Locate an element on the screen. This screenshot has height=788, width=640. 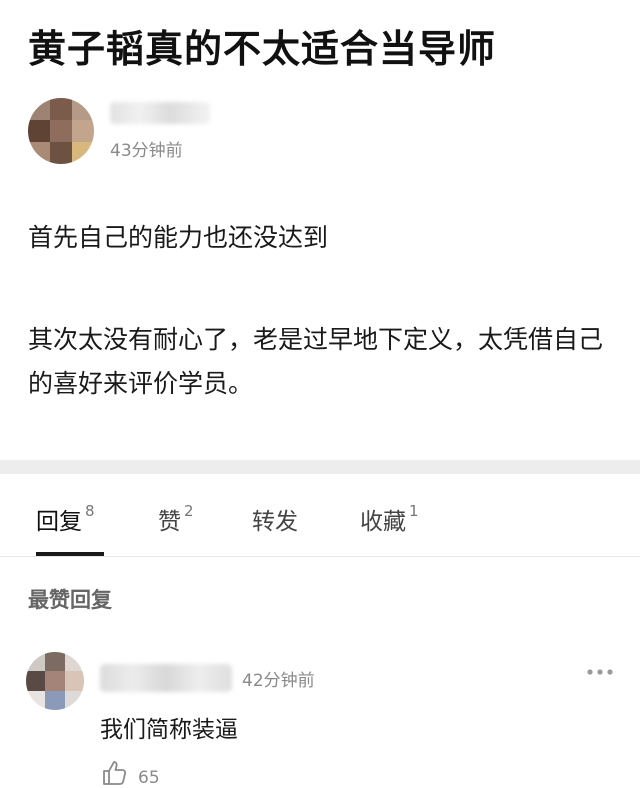
thumbs-up-icon is located at coordinates (115, 773).